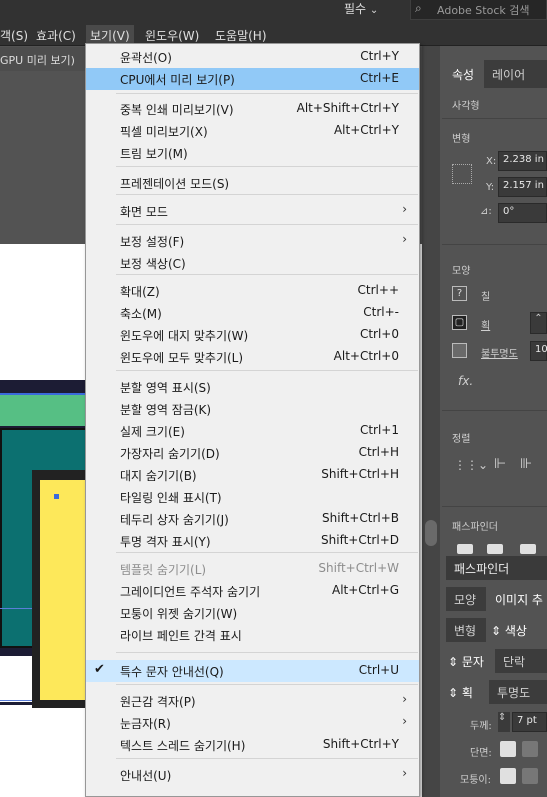  Describe the element at coordinates (273, 12) in the screenshot. I see `application-bar: 필수 ⌄ ⌕ Adobe Stock 검색` at that location.